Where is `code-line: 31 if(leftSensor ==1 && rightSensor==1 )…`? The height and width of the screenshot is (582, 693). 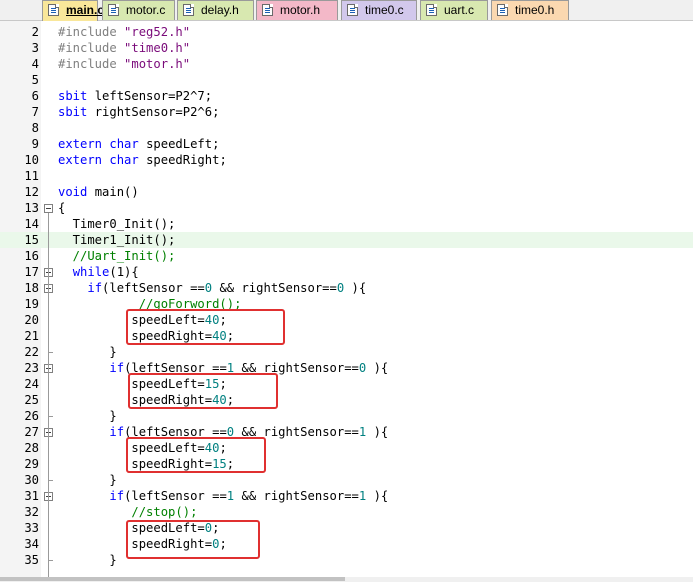
code-line: 31 if(leftSensor ==1 && rightSensor==1 )… is located at coordinates (346, 496).